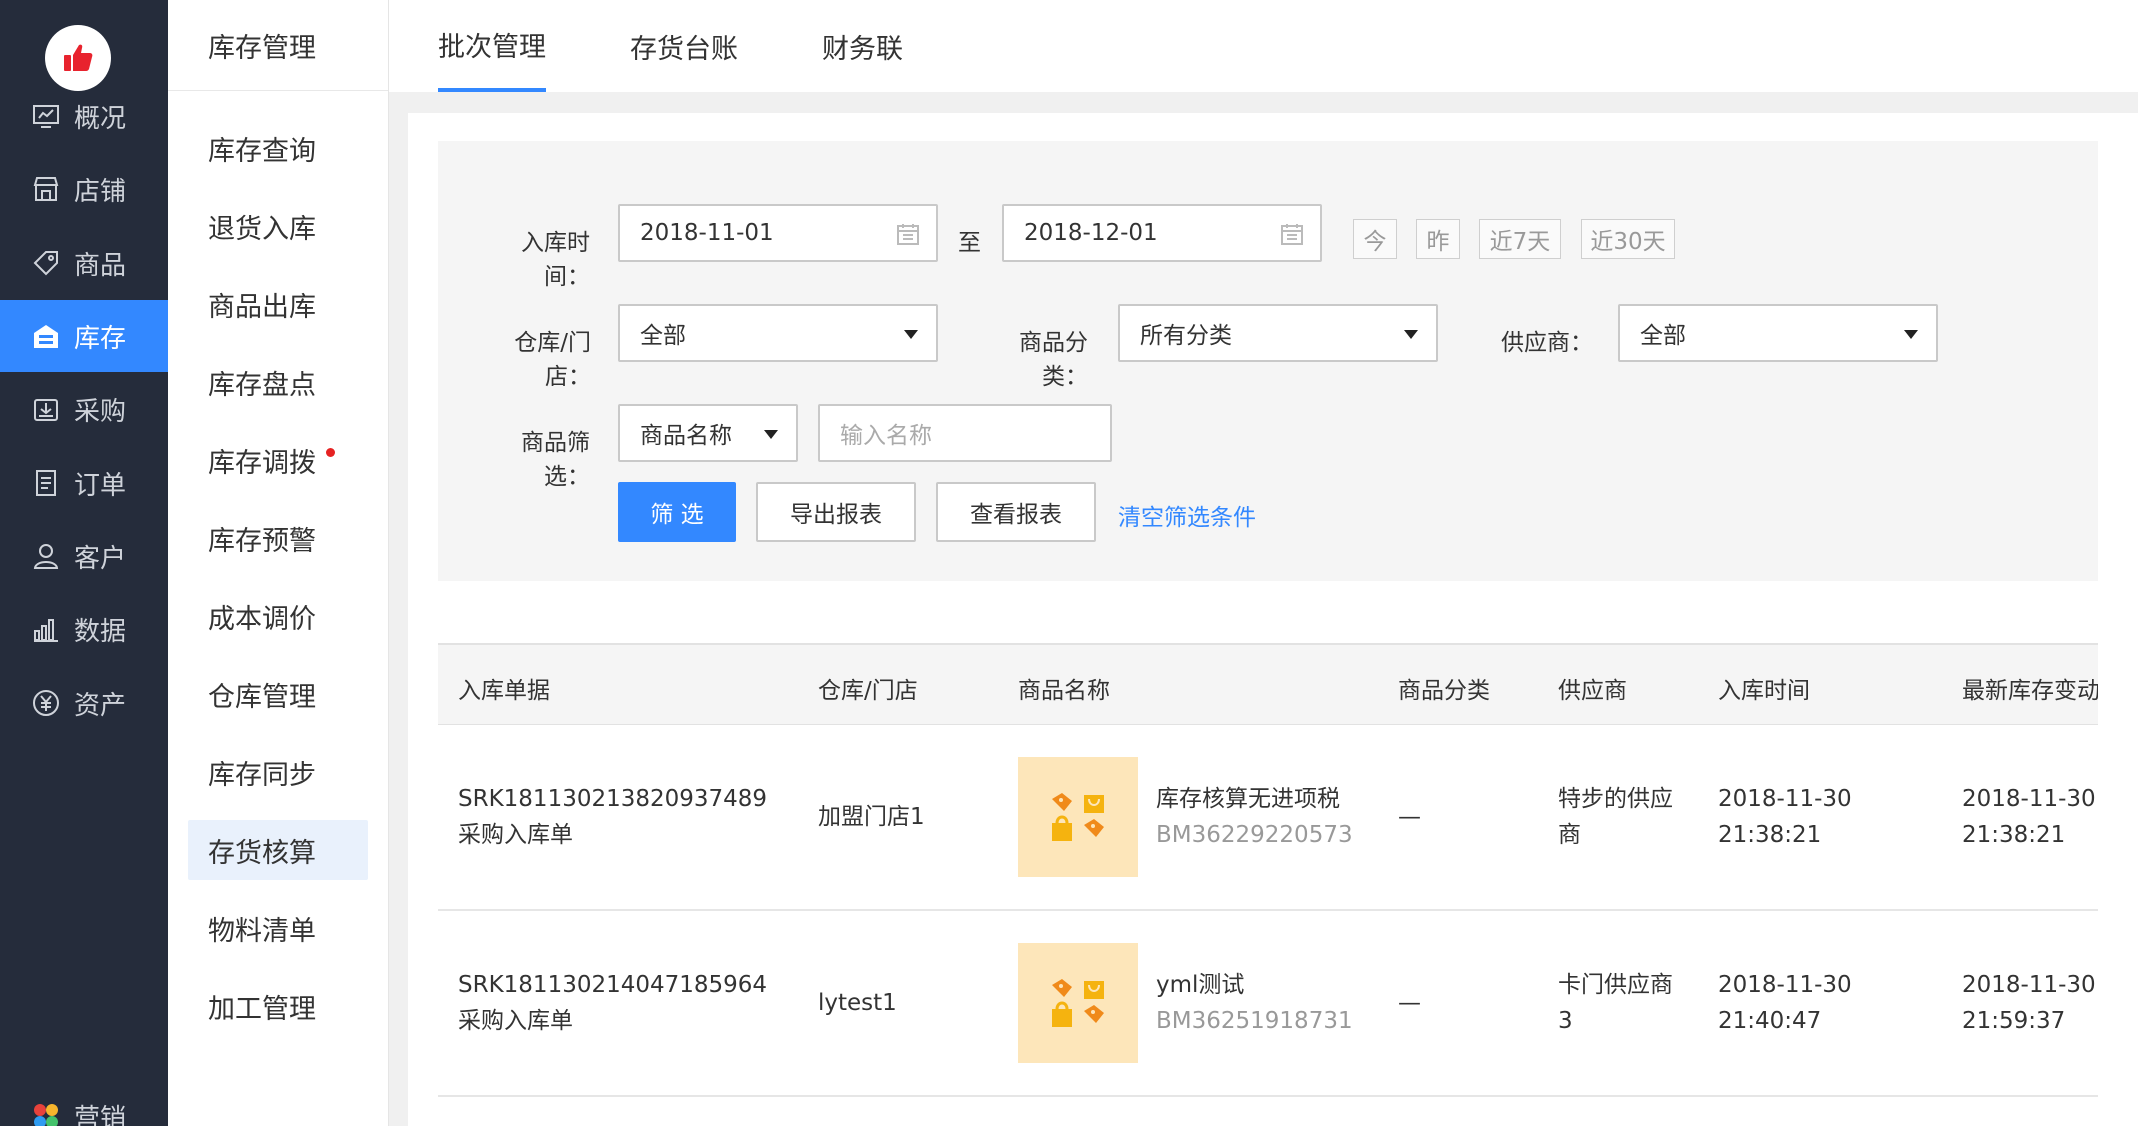  I want to click on nav-item-label: 概况, so click(100, 118).